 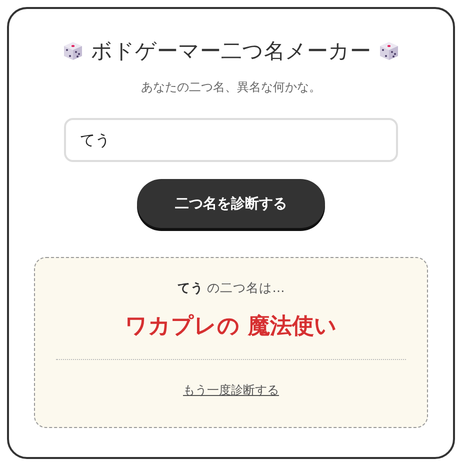 I want to click on subtitle: あなたの二つ名、異名な何かな。, so click(x=231, y=87).